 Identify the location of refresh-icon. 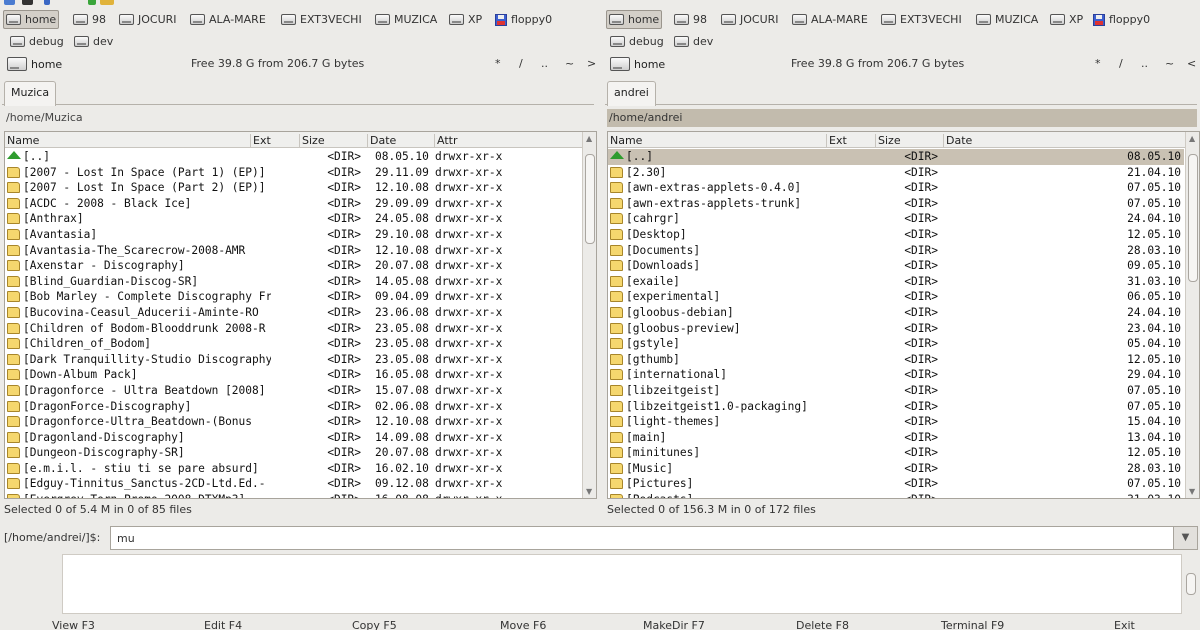
(9, 2).